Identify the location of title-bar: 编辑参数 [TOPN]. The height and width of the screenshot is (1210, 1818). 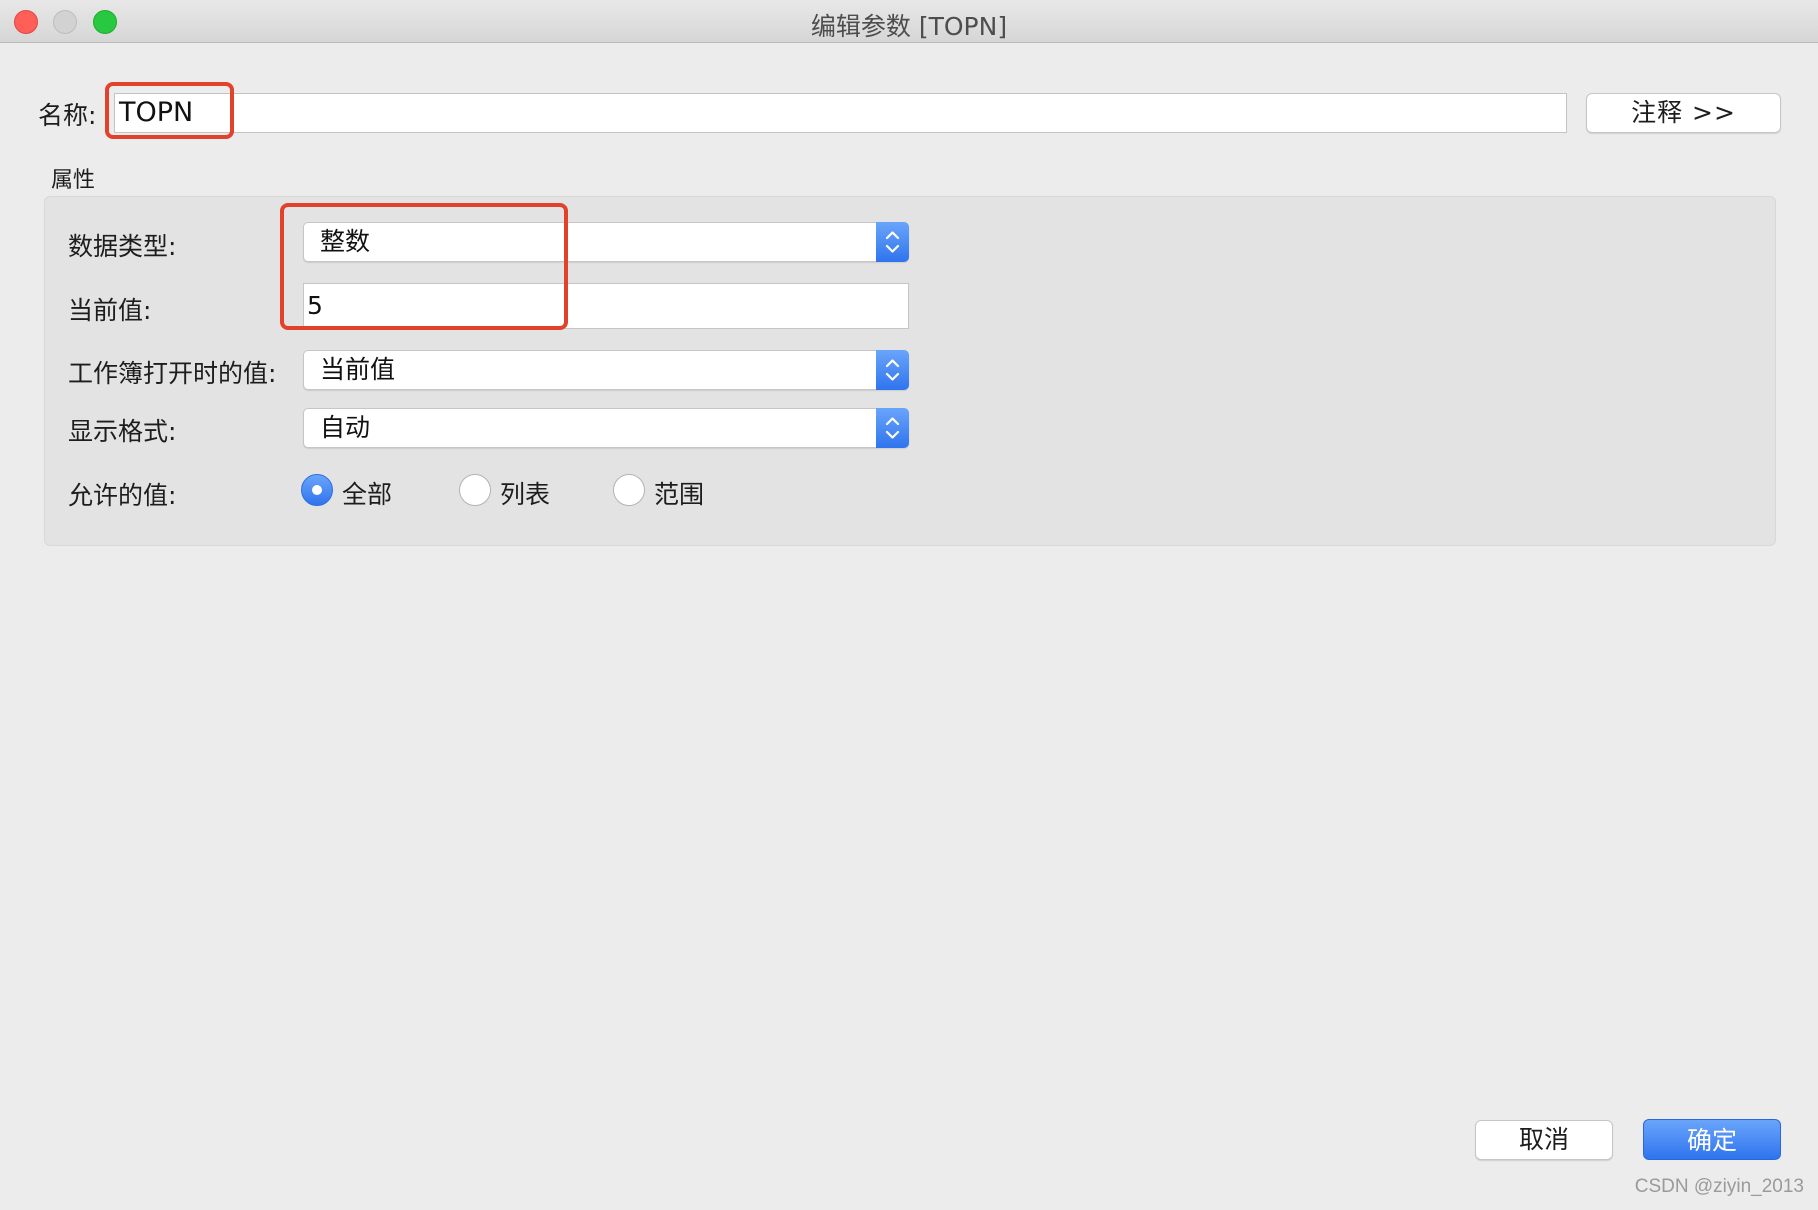
(909, 21).